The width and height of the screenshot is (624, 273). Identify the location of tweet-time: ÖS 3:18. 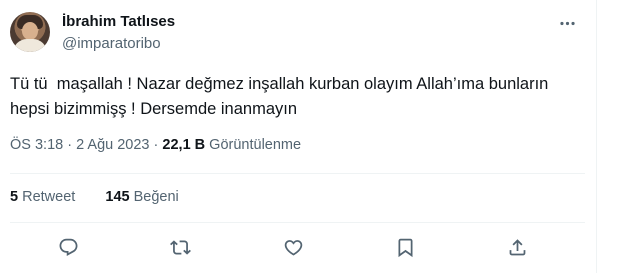
(36, 145).